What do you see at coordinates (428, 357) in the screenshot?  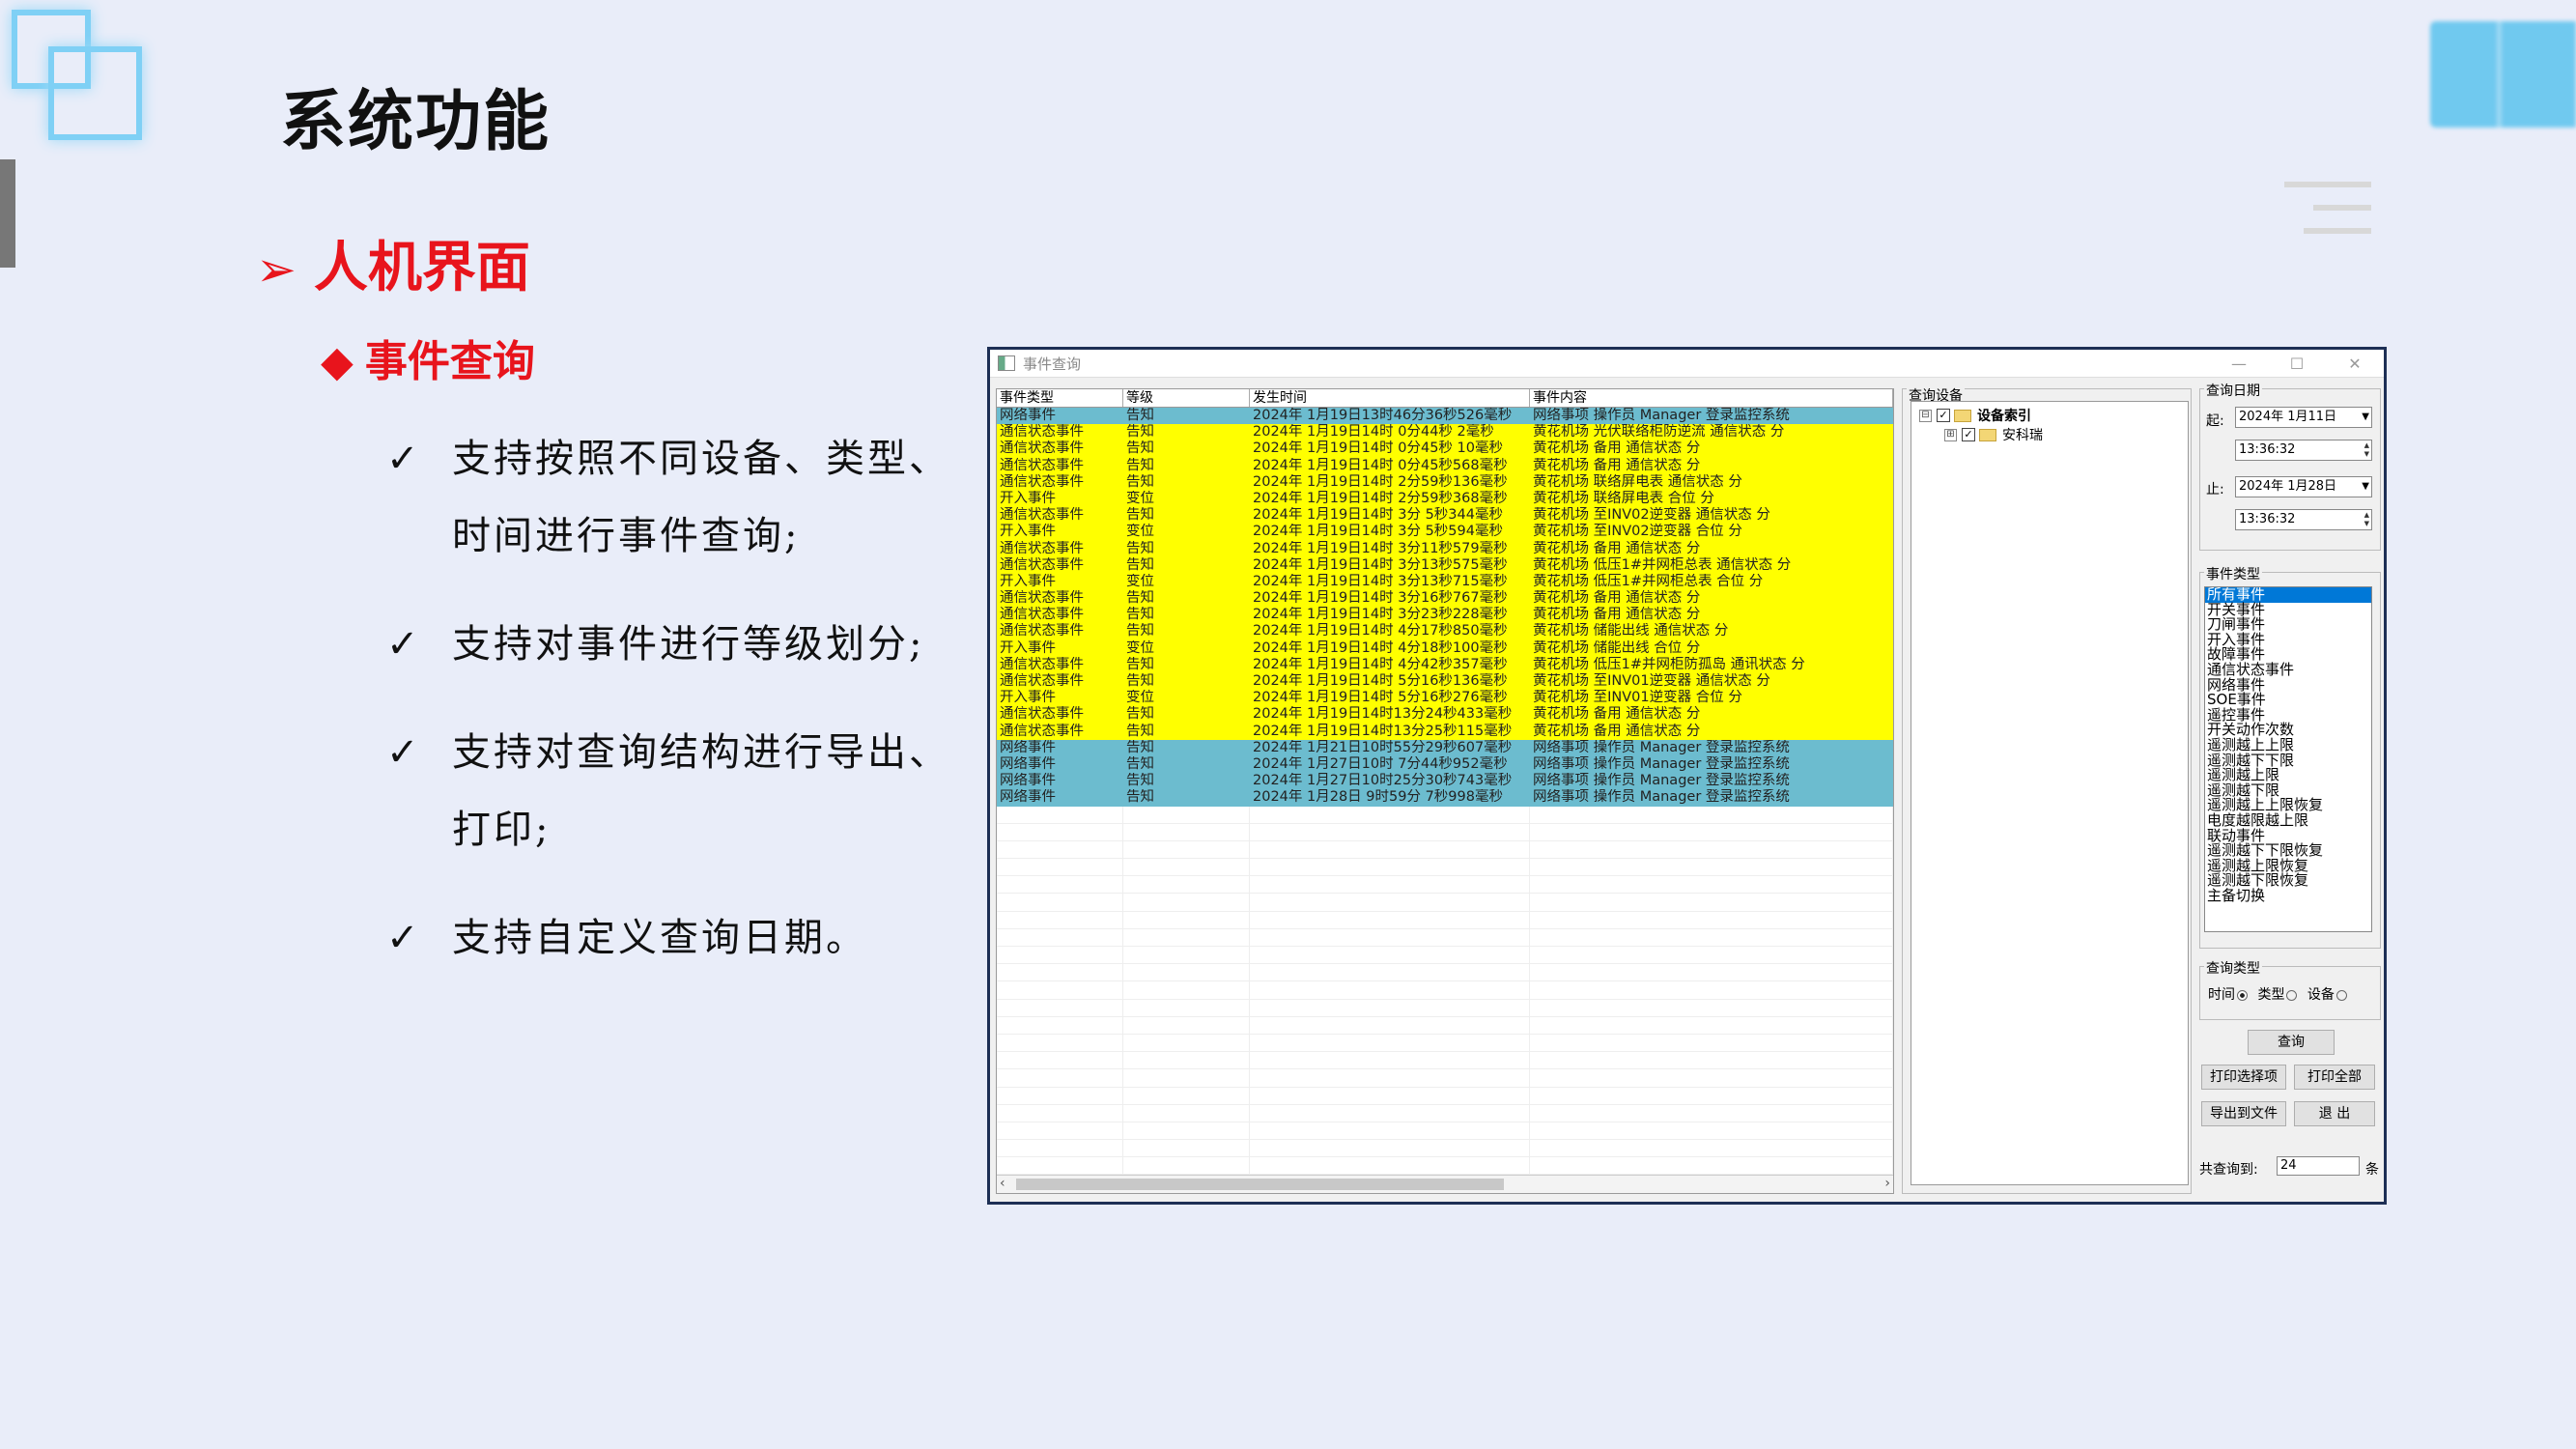 I see `subsection-heading: ◆ 事件查询` at bounding box center [428, 357].